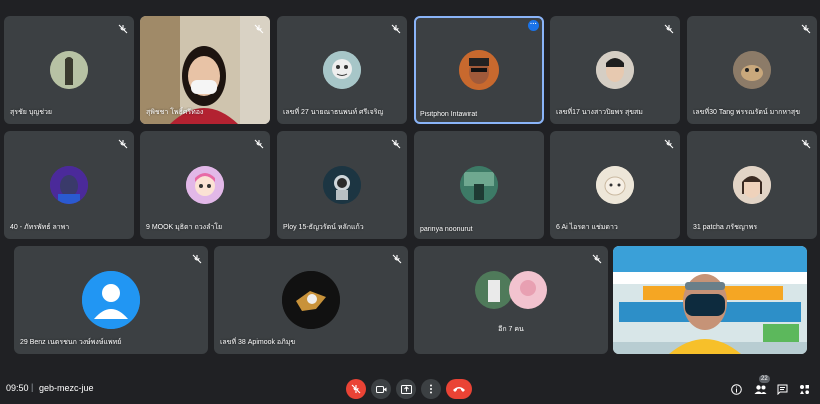 The width and height of the screenshot is (820, 404). What do you see at coordinates (449, 114) in the screenshot?
I see `participant-name: Pisitphon Intawirat` at bounding box center [449, 114].